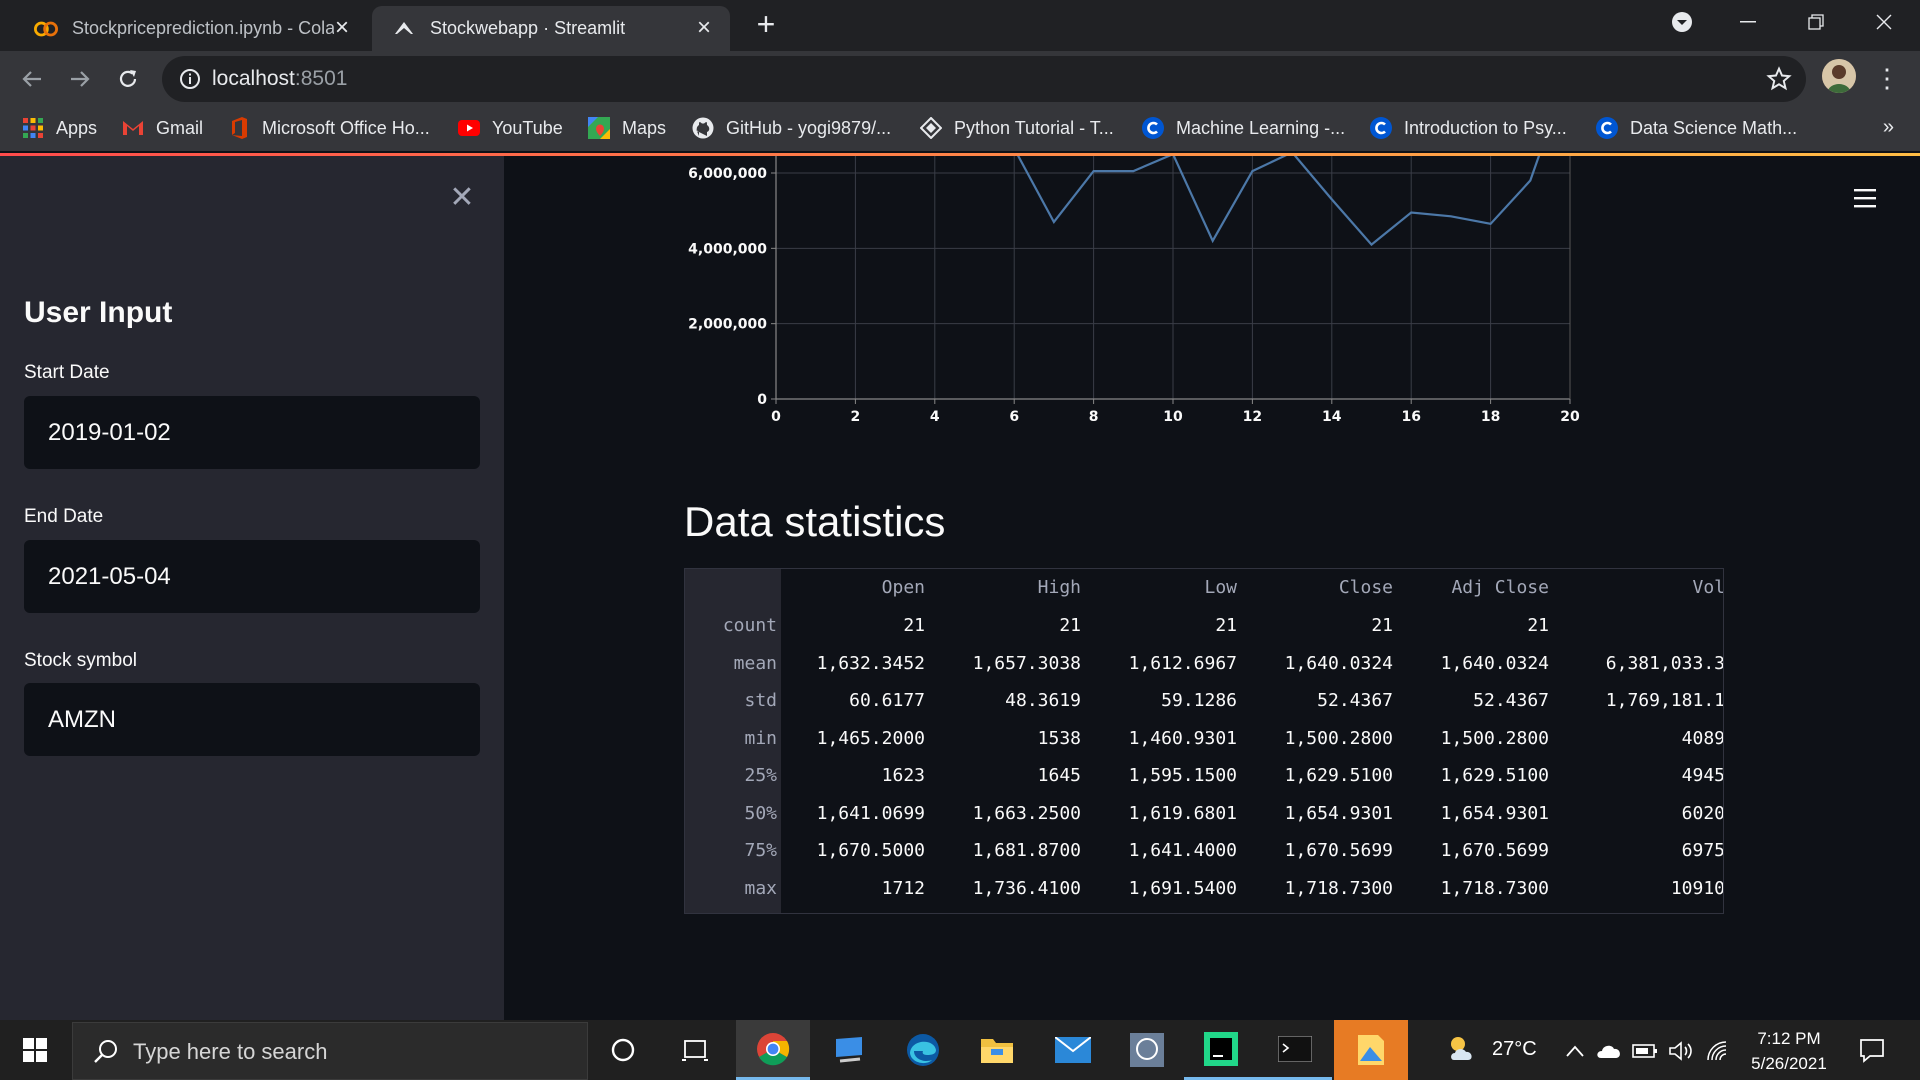  Describe the element at coordinates (1162, 813) in the screenshot. I see `table-cell: 1,619.6801` at that location.